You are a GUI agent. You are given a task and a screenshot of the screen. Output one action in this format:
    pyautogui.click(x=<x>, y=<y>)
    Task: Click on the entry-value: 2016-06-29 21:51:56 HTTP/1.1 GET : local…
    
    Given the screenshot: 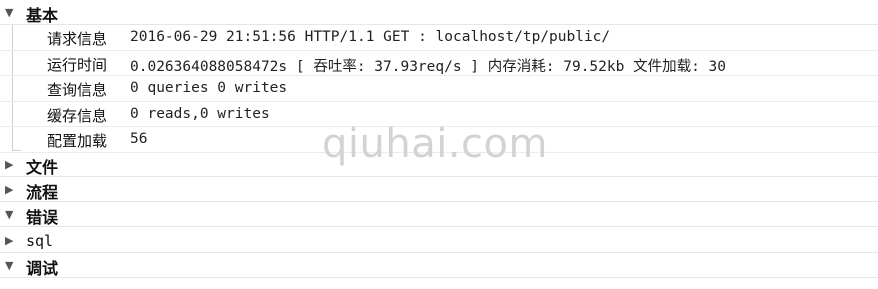 What is the action you would take?
    pyautogui.click(x=370, y=37)
    